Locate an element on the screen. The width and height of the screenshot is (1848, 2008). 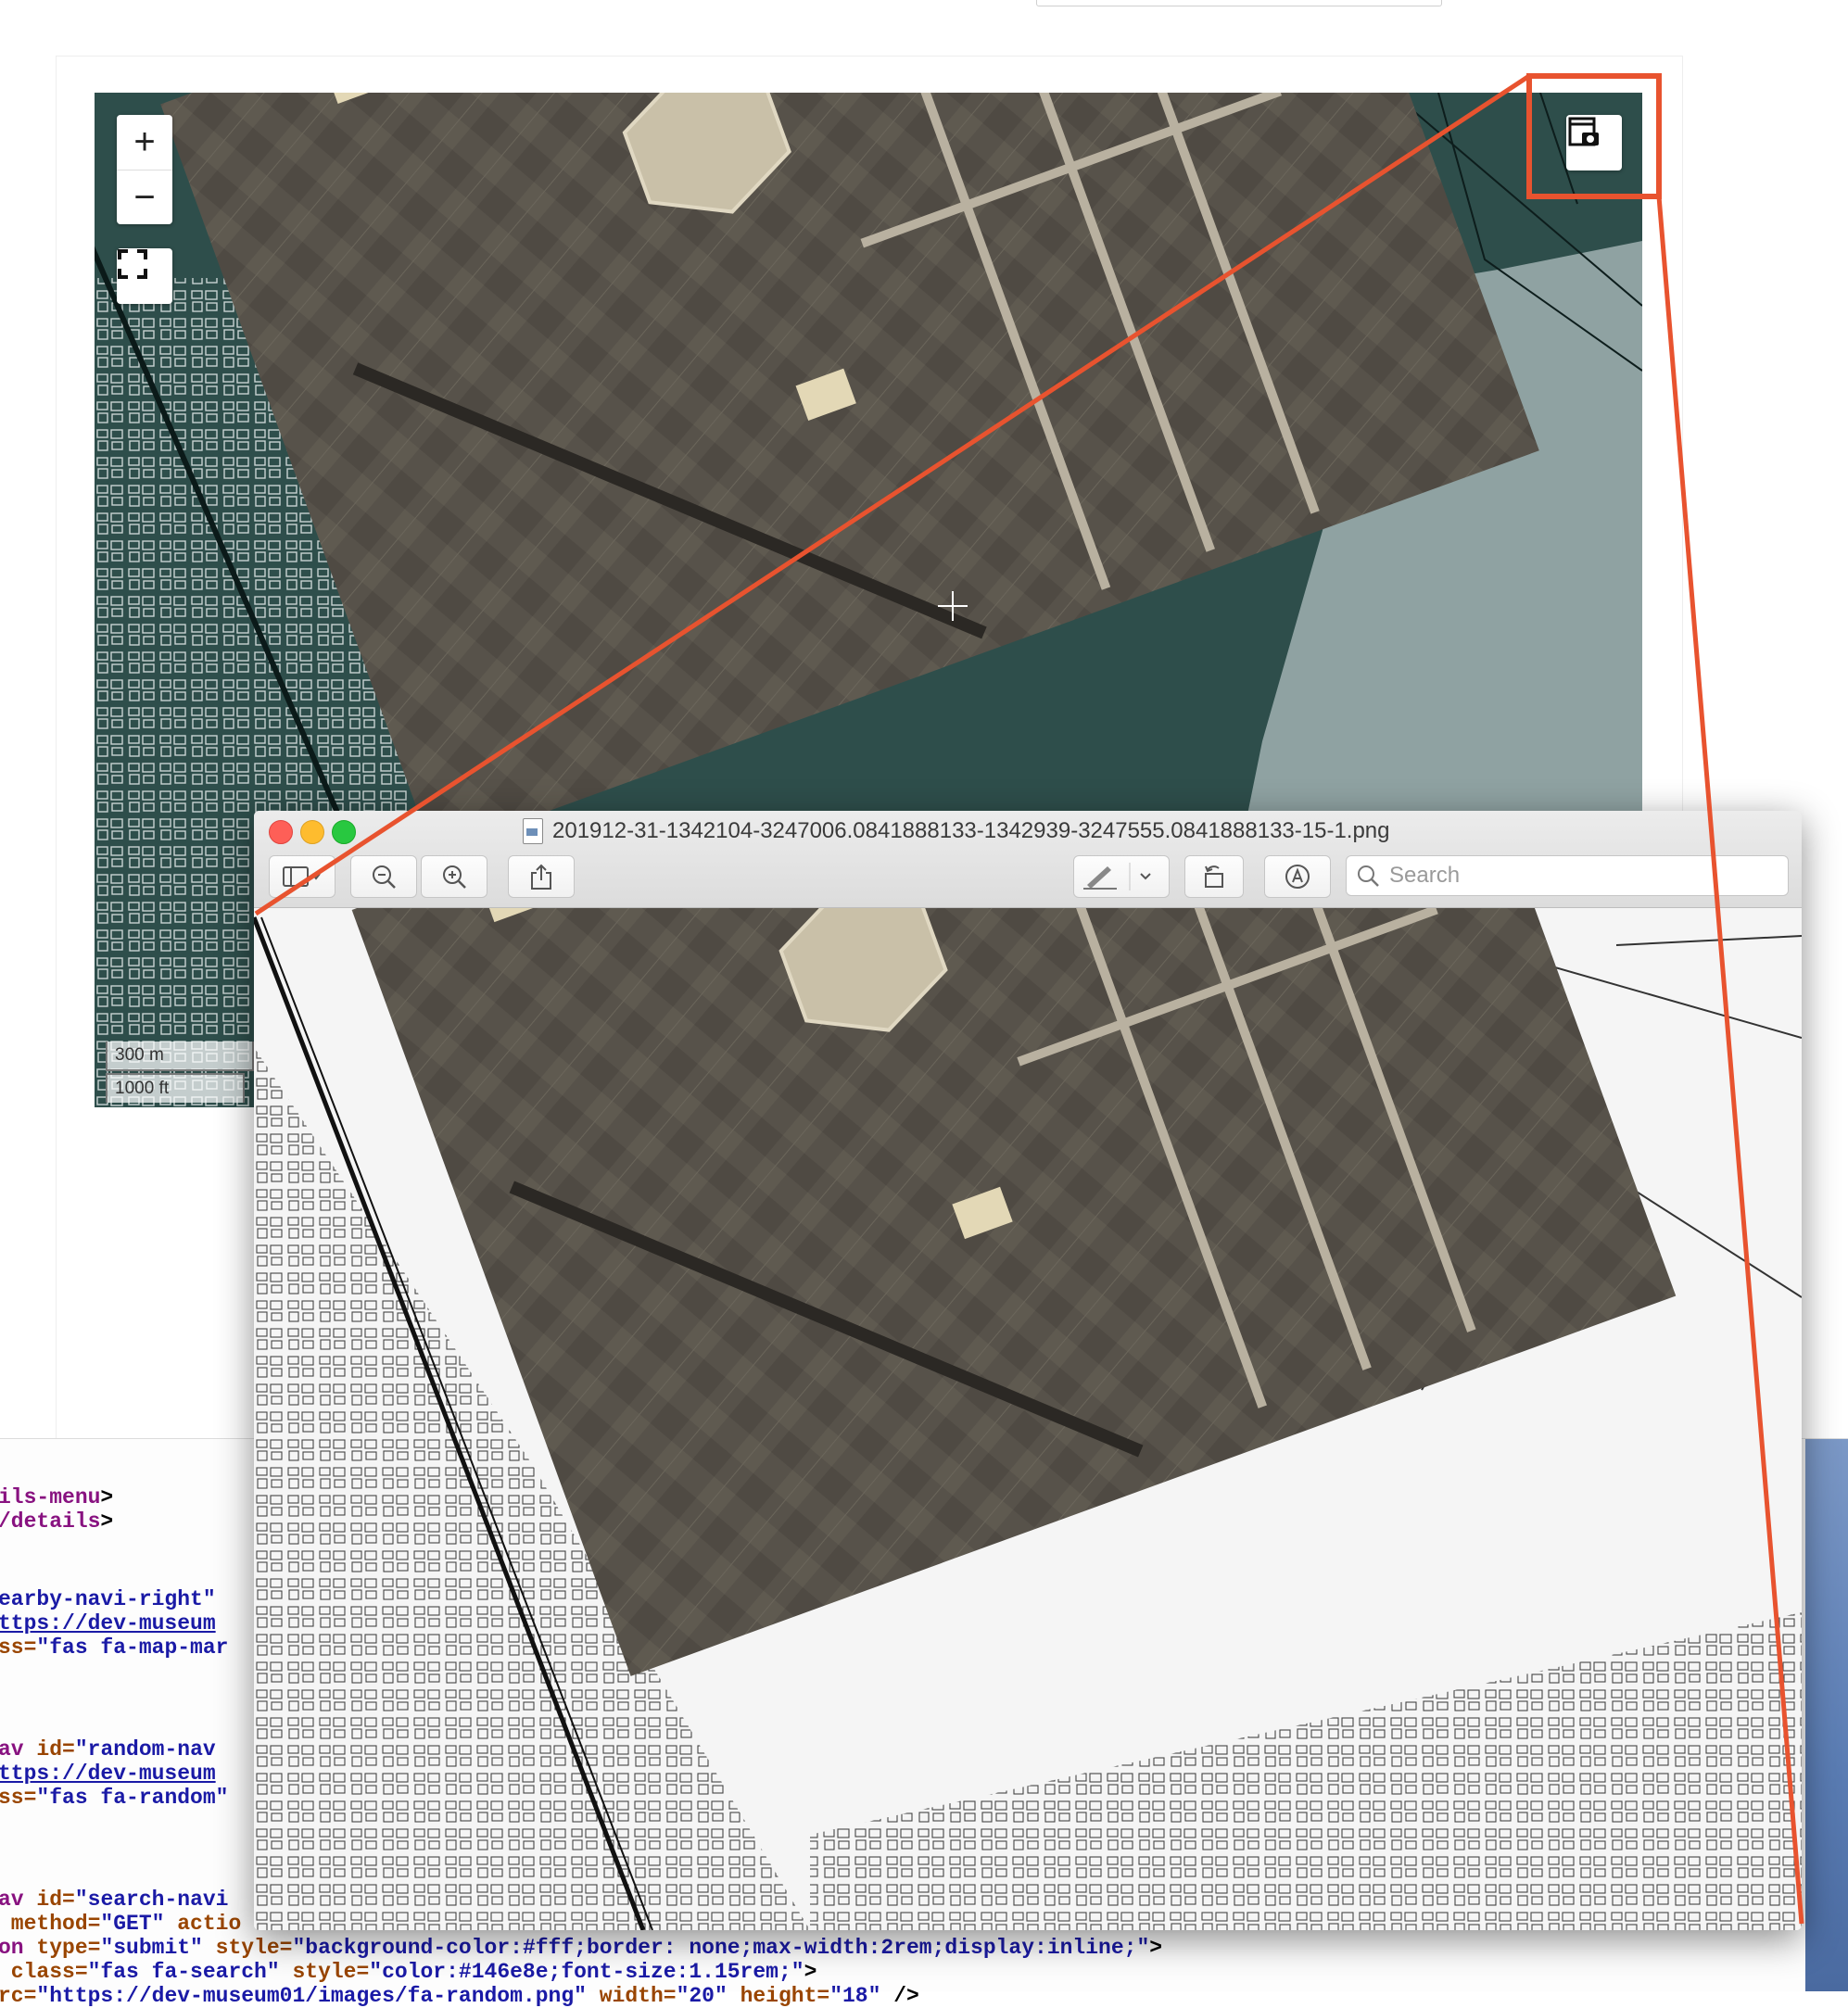
code-token: "fas fa-map-mar is located at coordinates (132, 1647).